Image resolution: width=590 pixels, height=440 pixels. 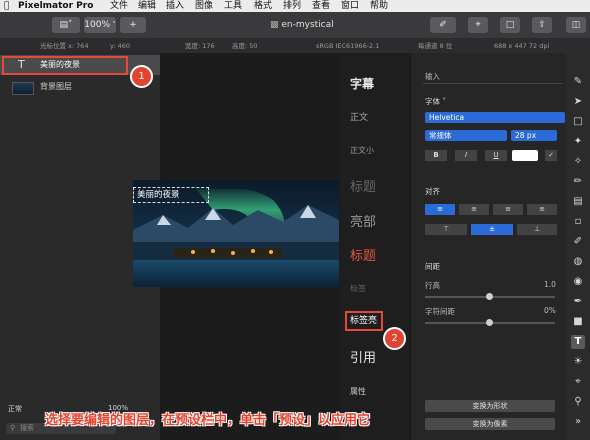 What do you see at coordinates (208, 420) in the screenshot?
I see `tutorial-caption: 选择要编辑的图层，在预设栏中，单击「预设」以应用它` at bounding box center [208, 420].